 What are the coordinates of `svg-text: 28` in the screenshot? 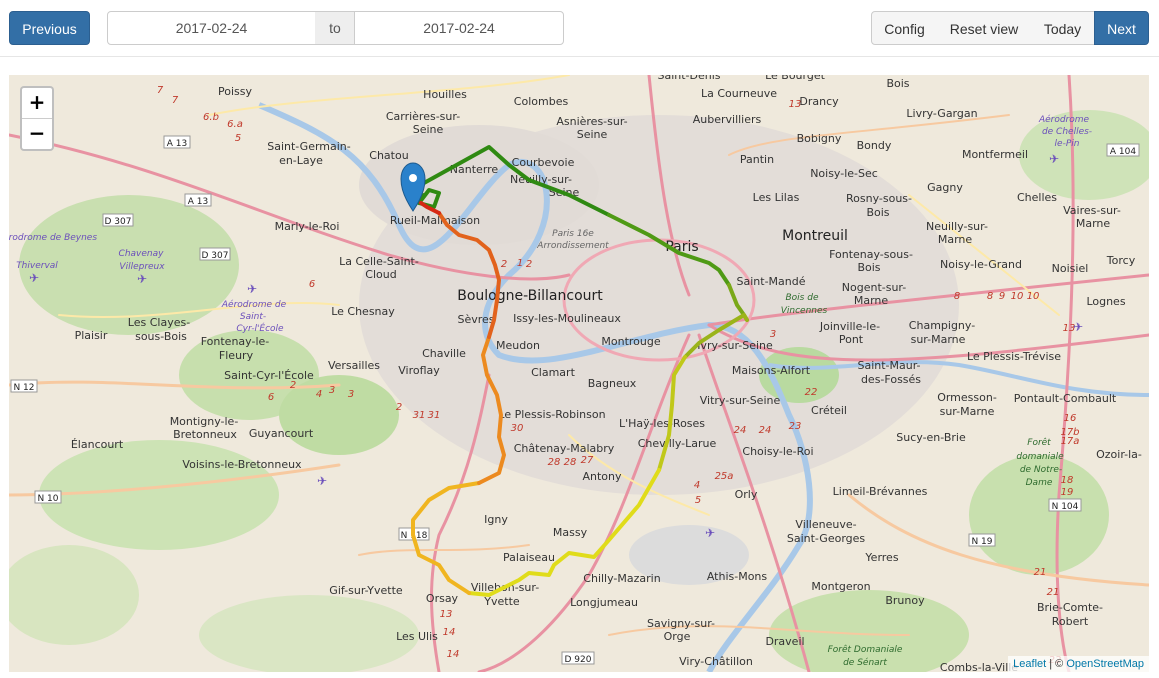 It's located at (570, 462).